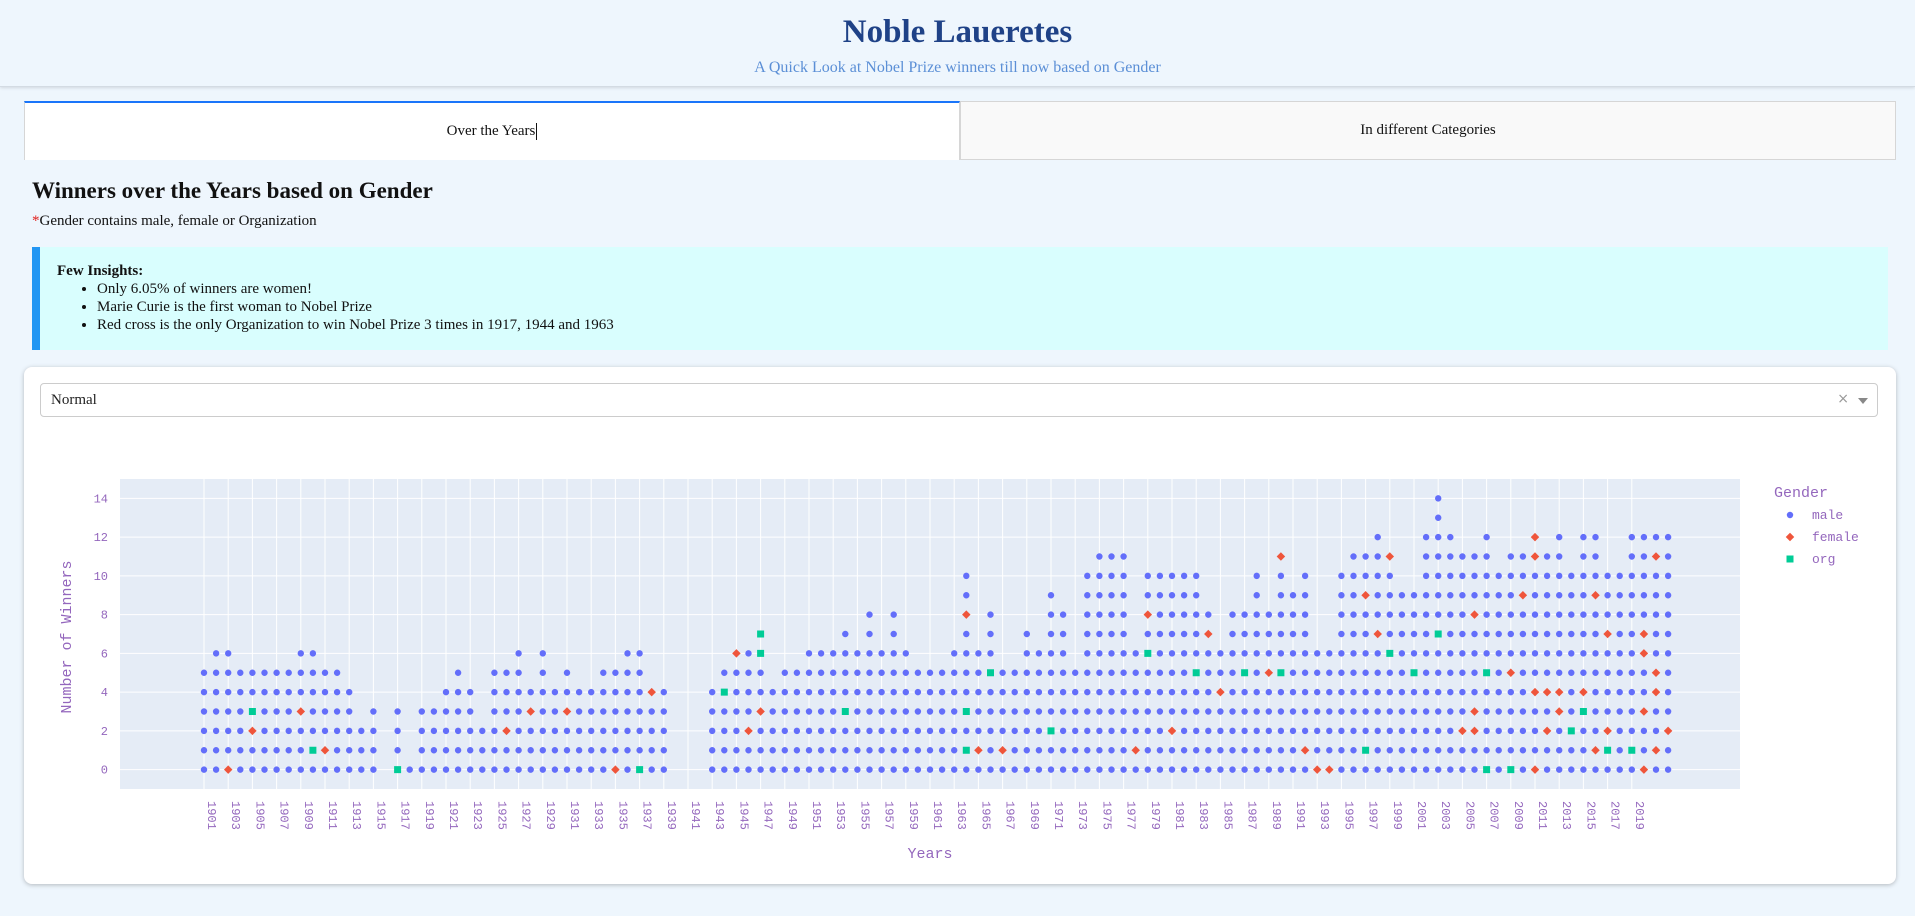 This screenshot has width=1915, height=916. Describe the element at coordinates (1835, 537) in the screenshot. I see `legend-label: female` at that location.